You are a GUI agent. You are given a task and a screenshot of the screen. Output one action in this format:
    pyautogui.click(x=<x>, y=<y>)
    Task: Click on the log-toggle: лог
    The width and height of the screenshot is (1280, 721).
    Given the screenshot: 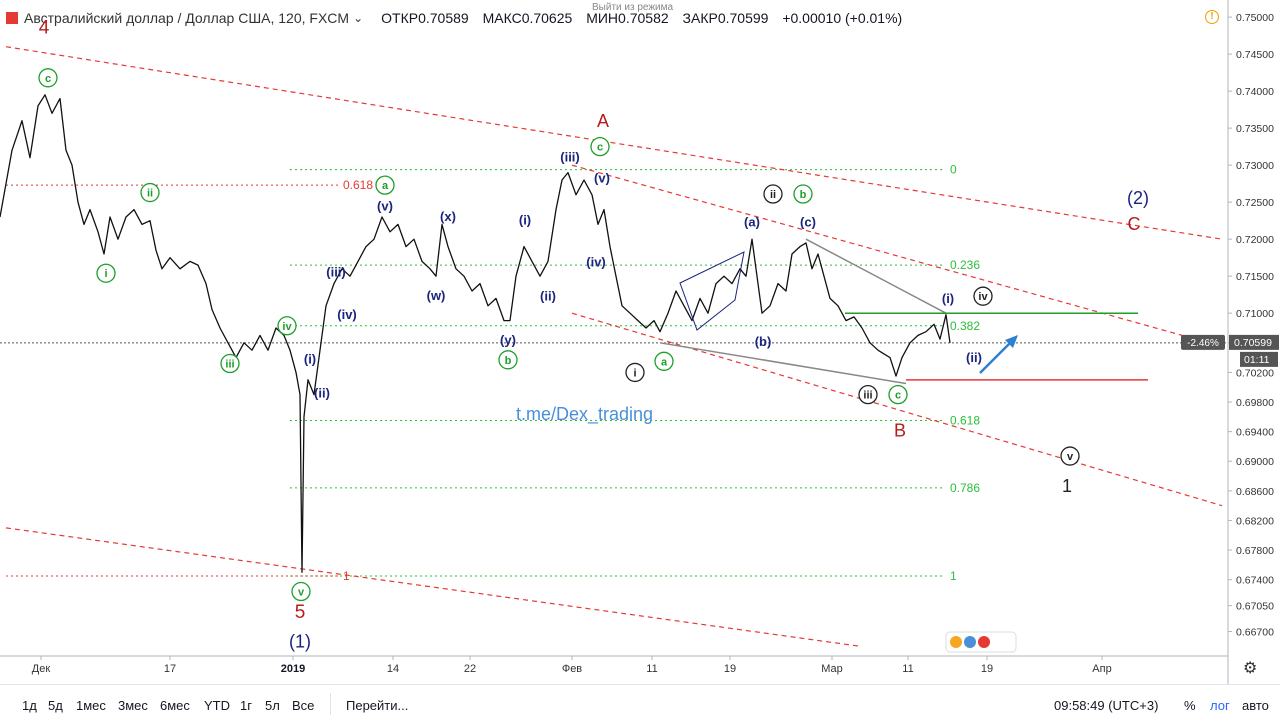 What is the action you would take?
    pyautogui.click(x=1220, y=705)
    